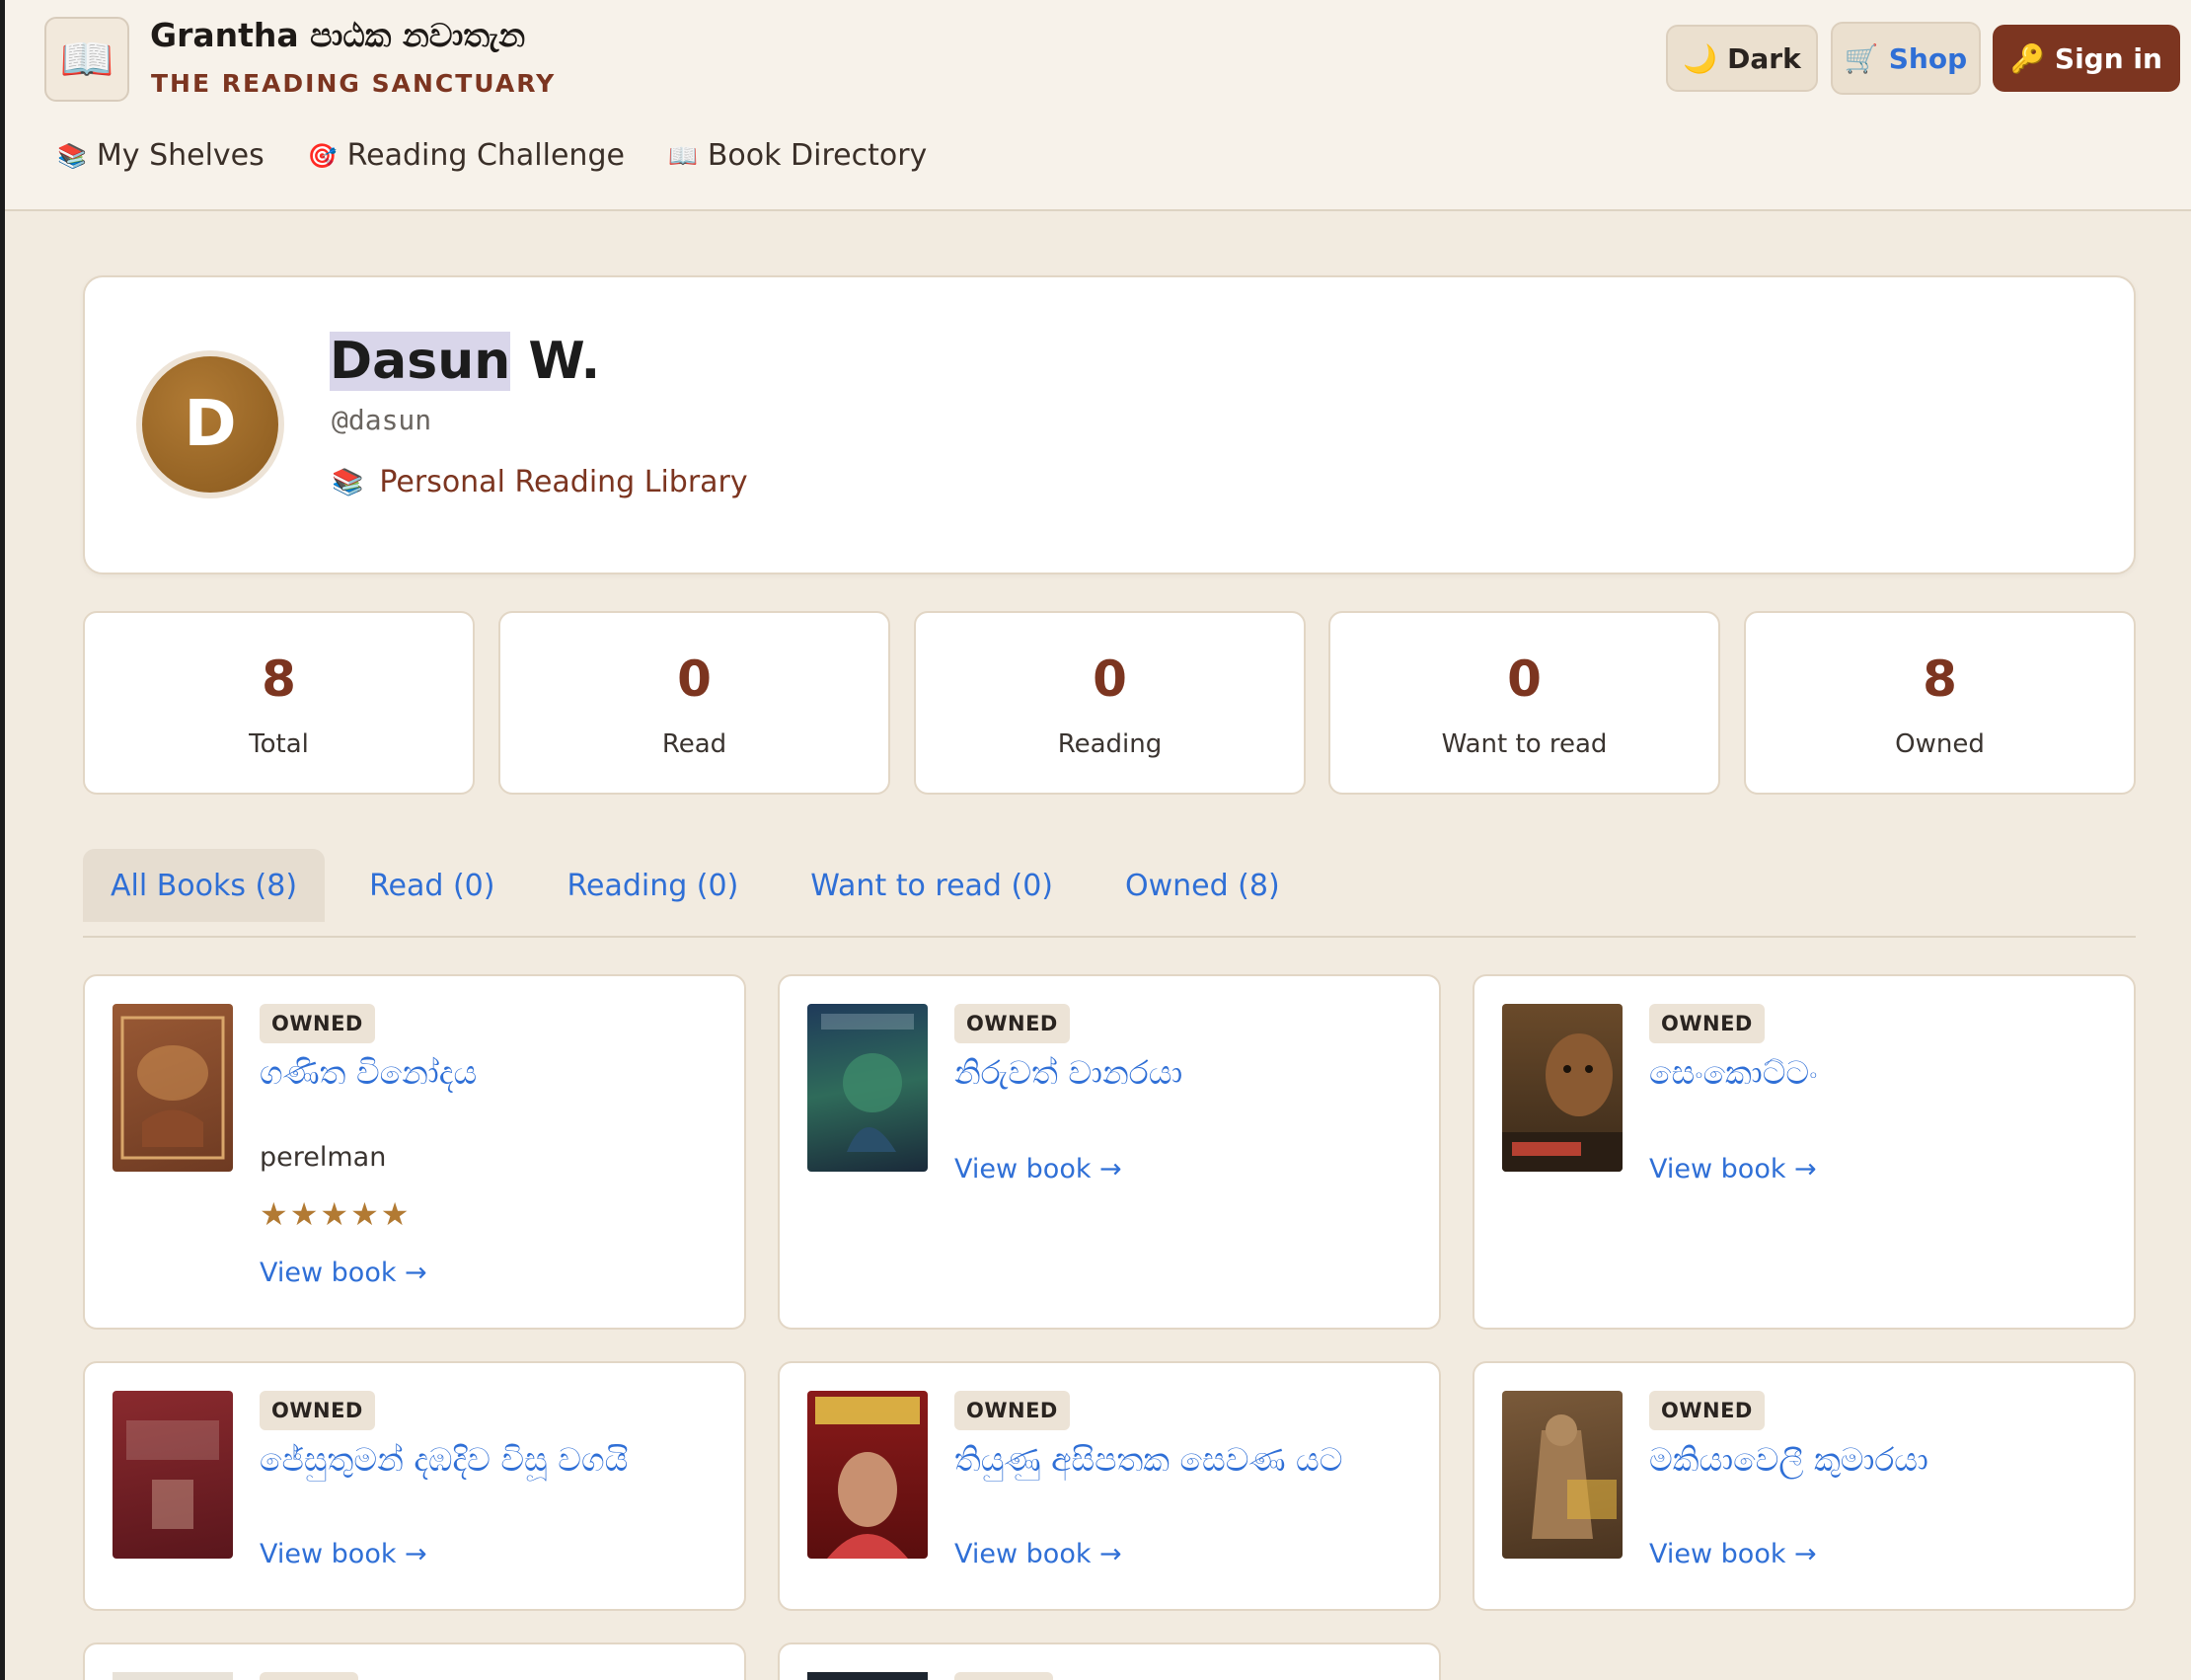  What do you see at coordinates (2108, 58) in the screenshot?
I see `sign-in-label: Sign in` at bounding box center [2108, 58].